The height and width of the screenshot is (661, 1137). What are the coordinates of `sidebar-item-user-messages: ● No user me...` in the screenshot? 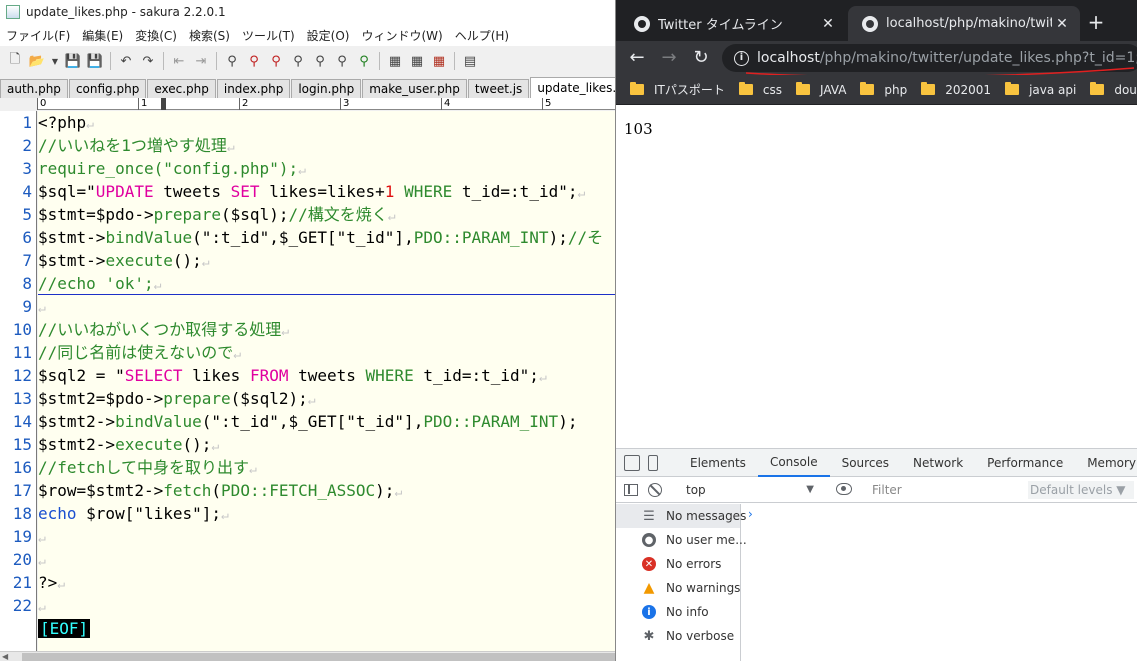 It's located at (681, 540).